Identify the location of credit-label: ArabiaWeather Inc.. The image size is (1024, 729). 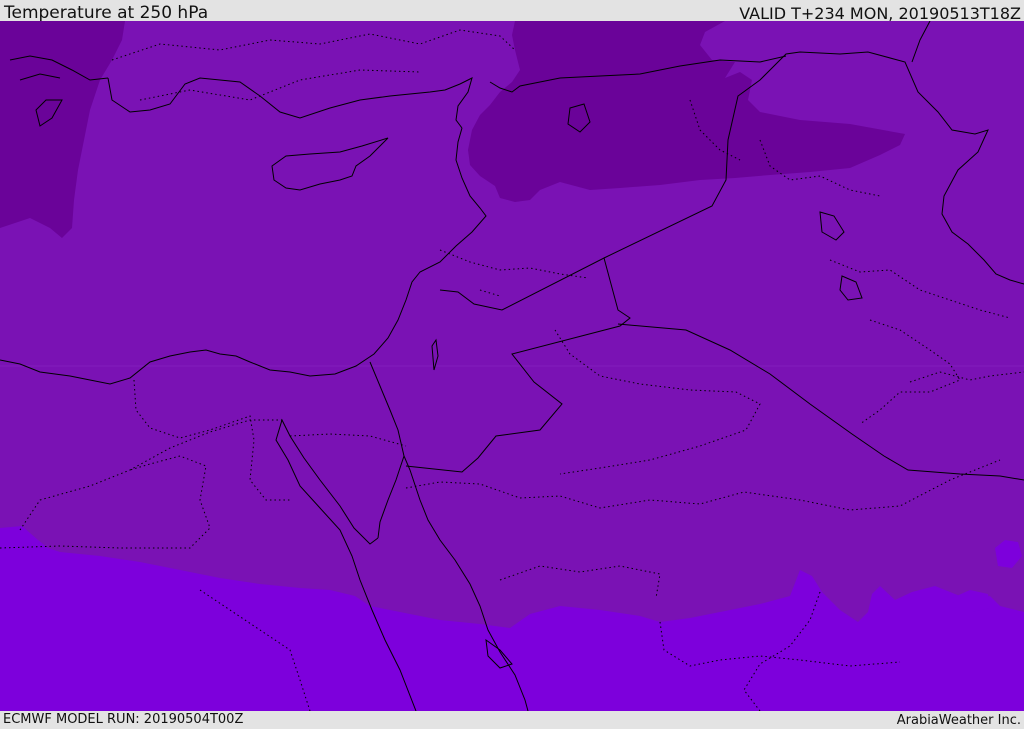
(958, 720).